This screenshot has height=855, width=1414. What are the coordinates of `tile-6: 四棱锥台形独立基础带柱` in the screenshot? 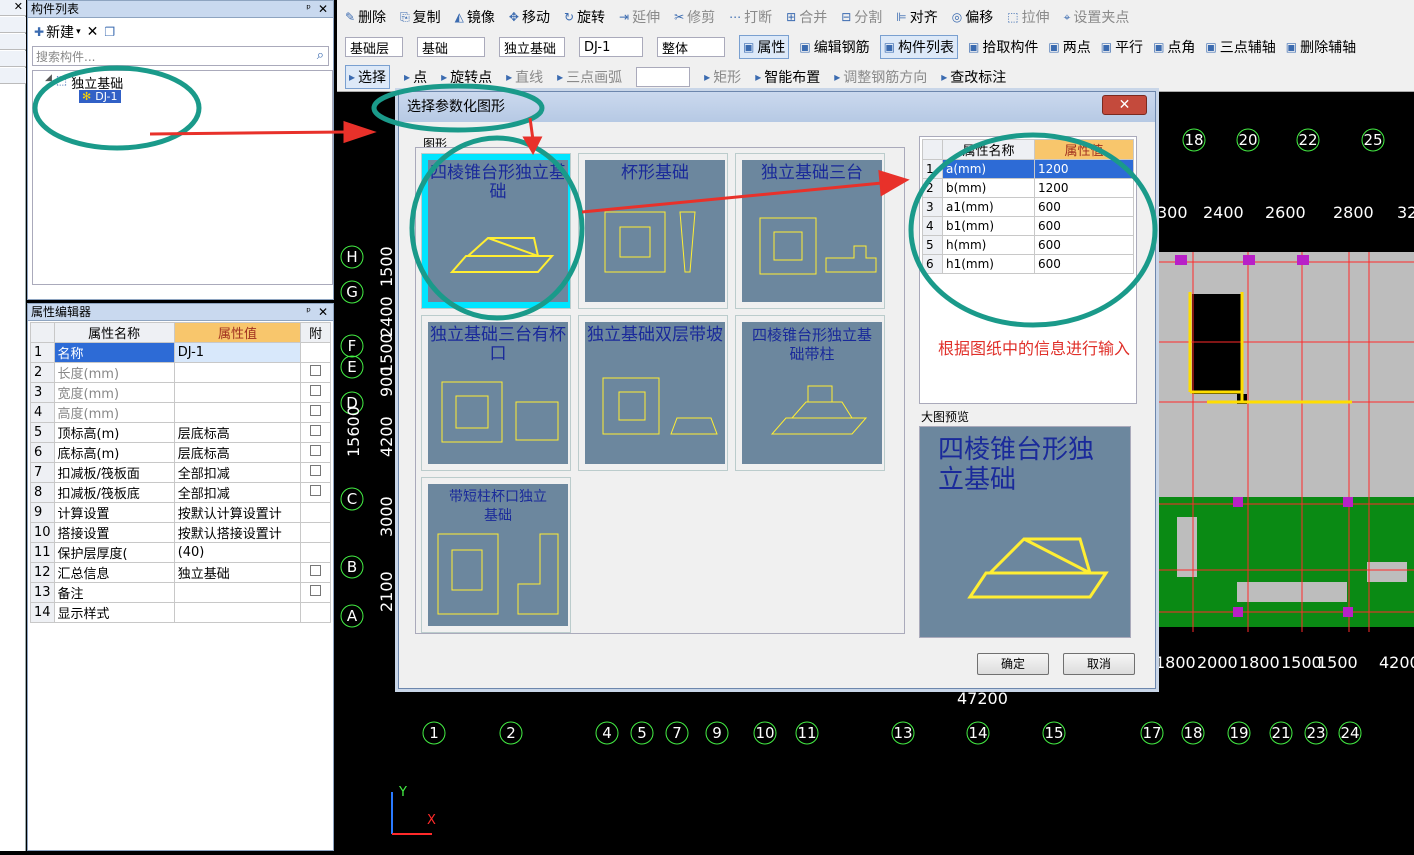 It's located at (810, 393).